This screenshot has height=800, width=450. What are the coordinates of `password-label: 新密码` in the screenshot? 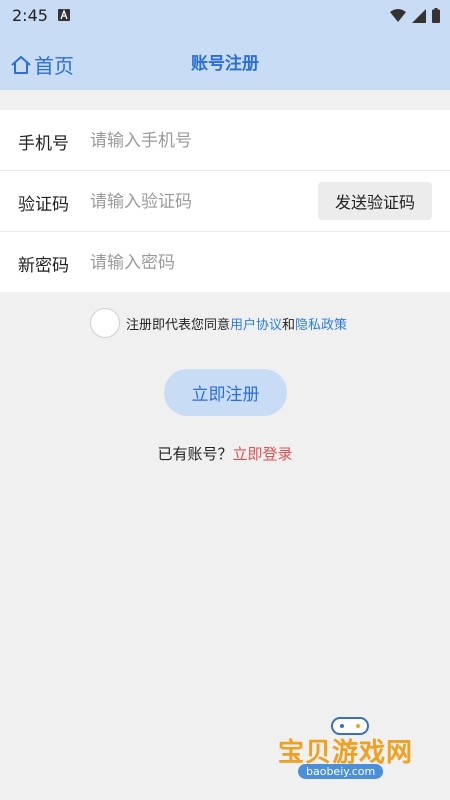 It's located at (43, 266).